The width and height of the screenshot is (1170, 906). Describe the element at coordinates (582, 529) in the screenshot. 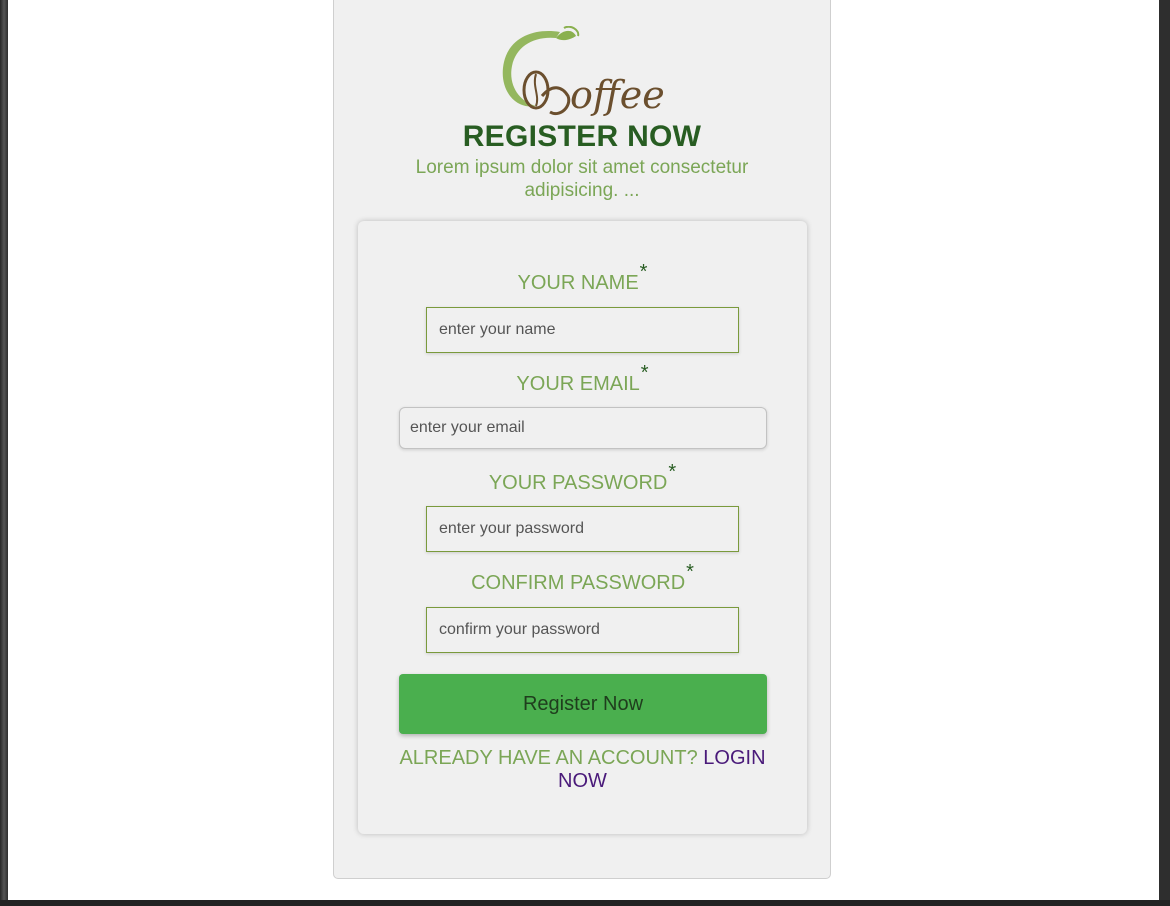

I see `password-input` at that location.